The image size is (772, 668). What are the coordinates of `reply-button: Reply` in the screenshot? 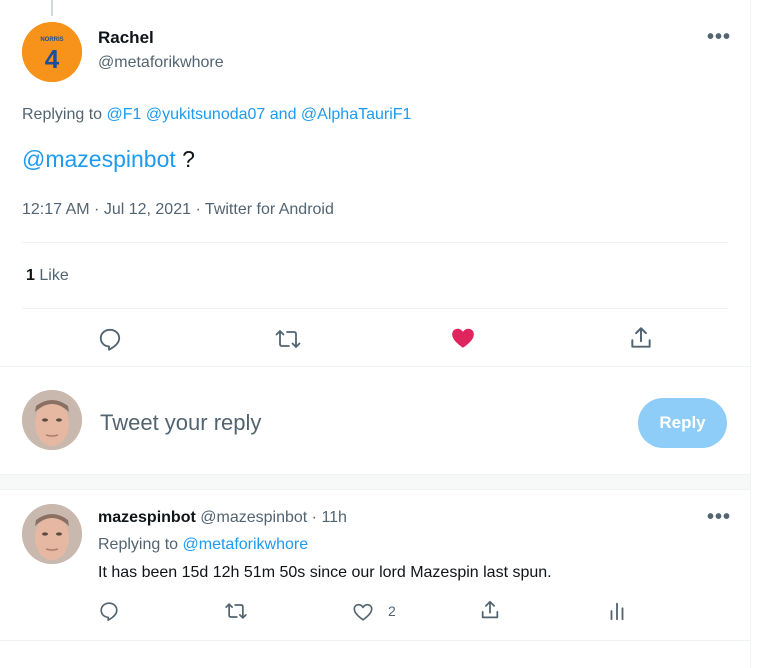 It's located at (682, 423).